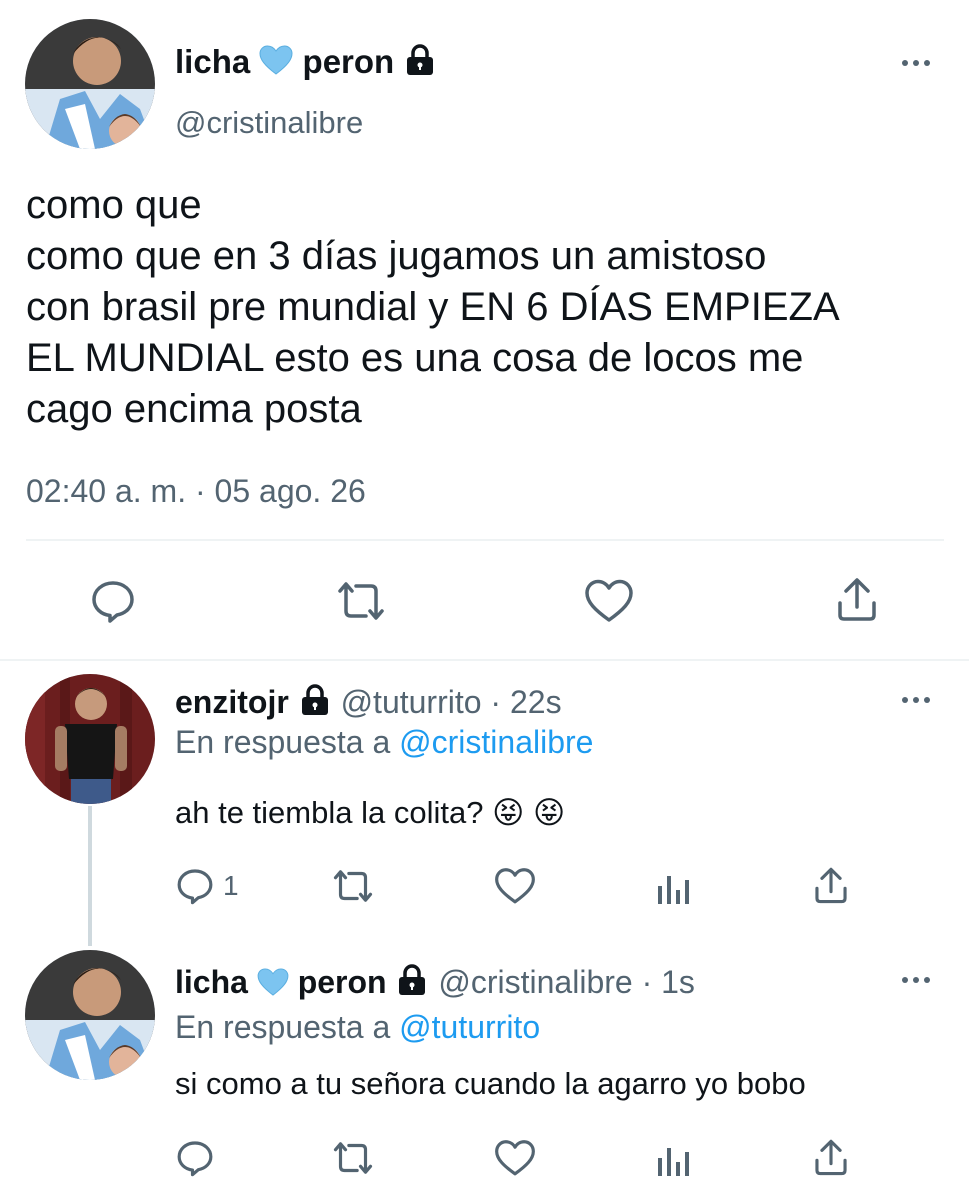  I want to click on main-author-line: licha peron, so click(306, 64).